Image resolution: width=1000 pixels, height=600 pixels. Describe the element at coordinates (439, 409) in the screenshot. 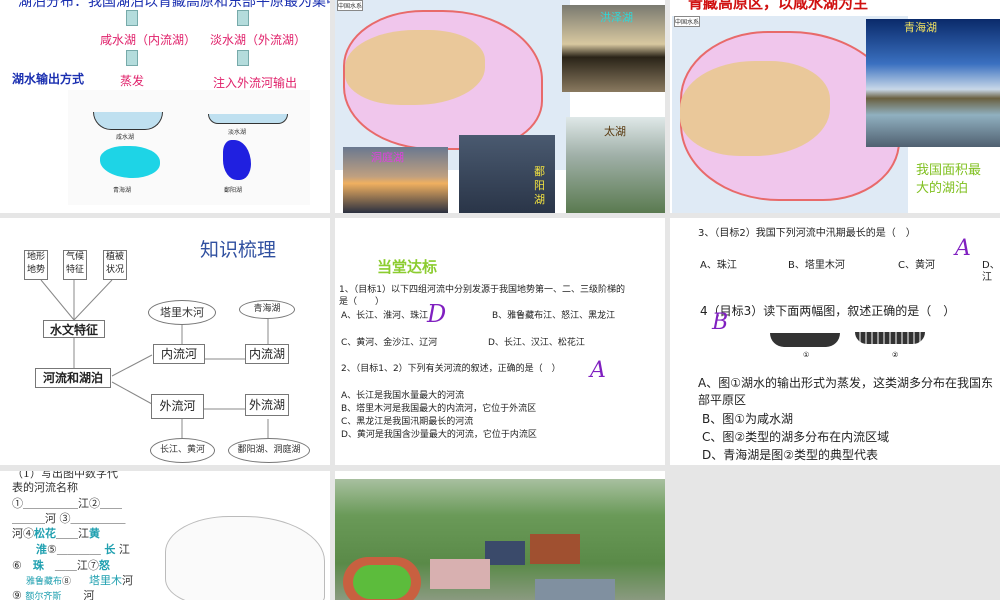

I see `option: B、塔里木河是我国最大的内流河，它位于外流区` at that location.